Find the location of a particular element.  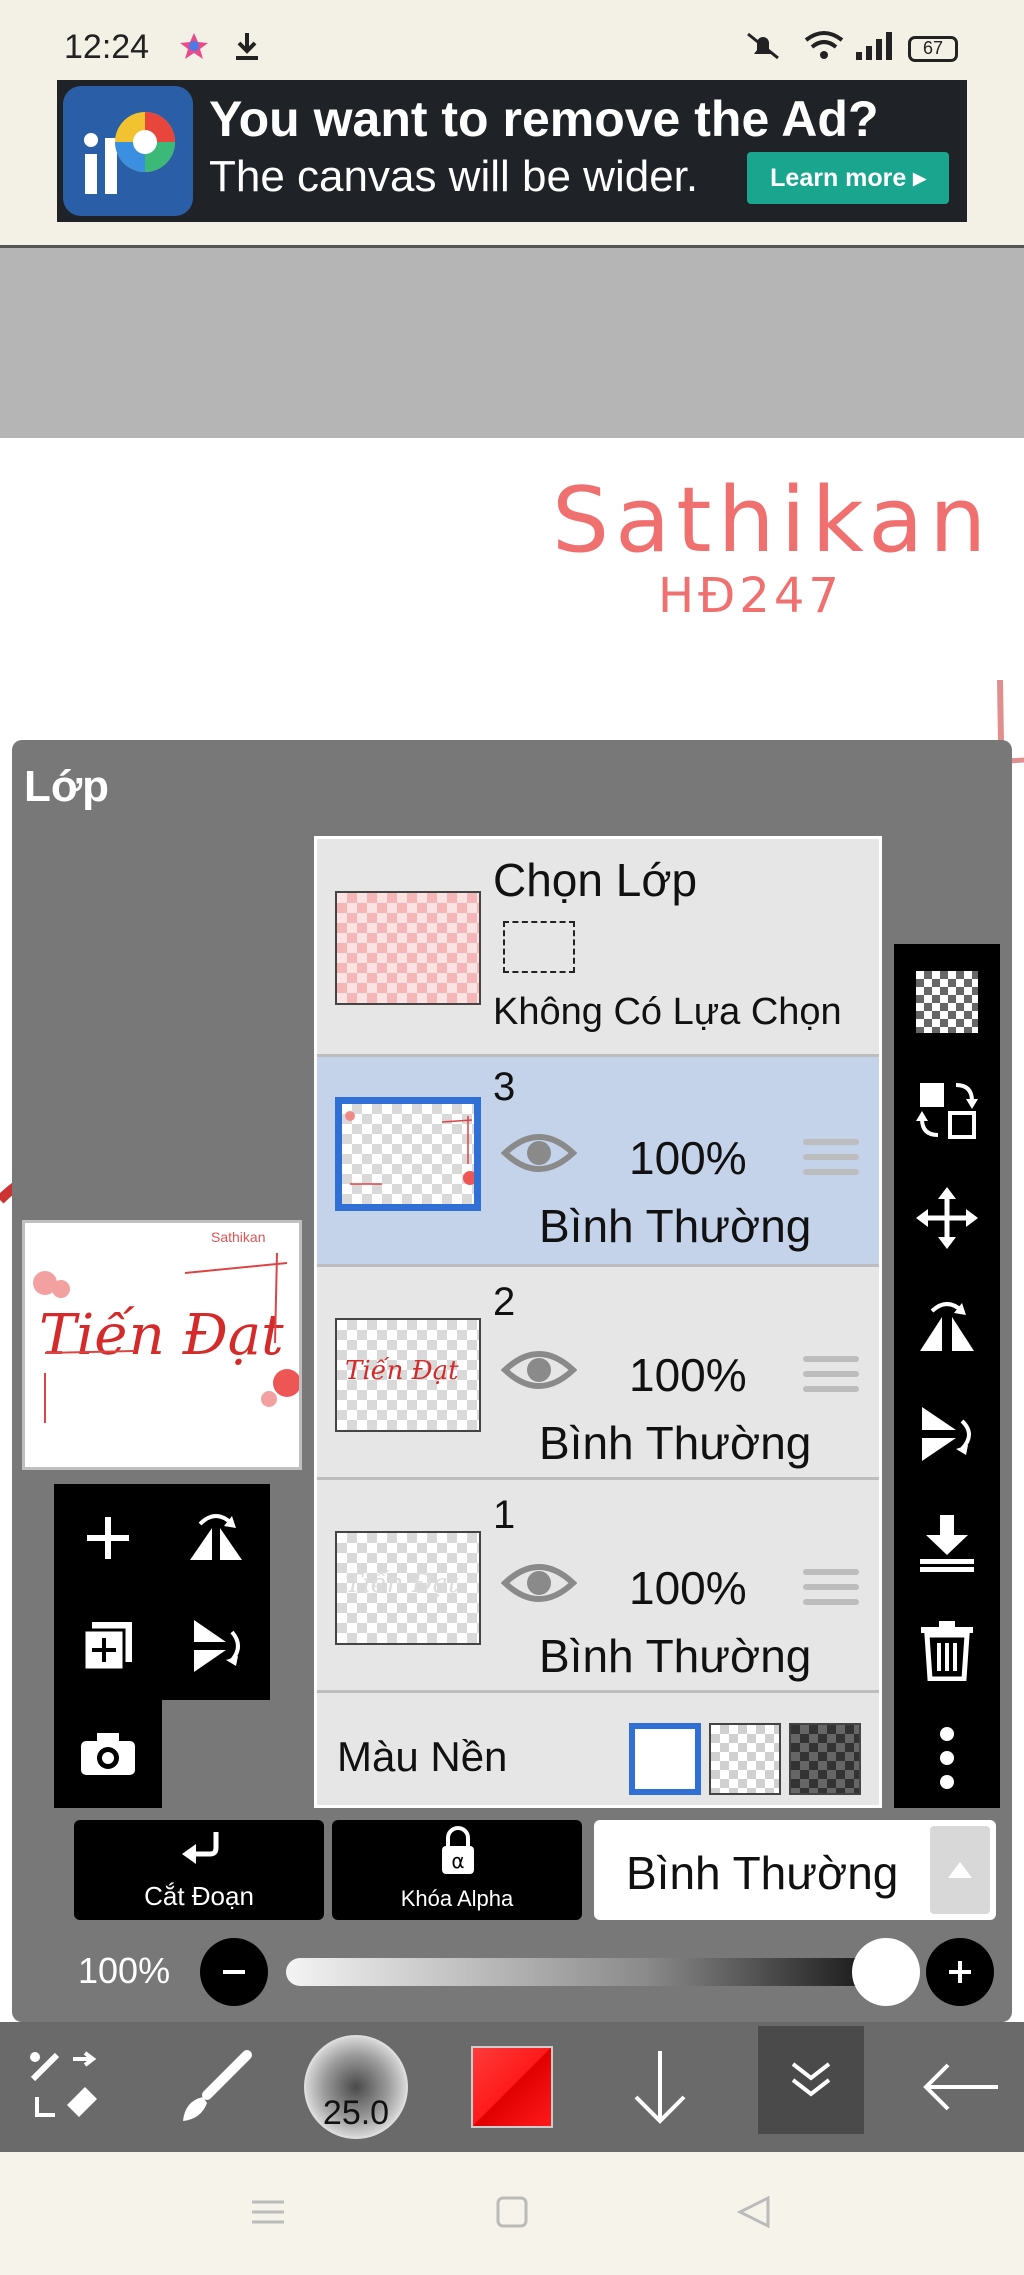

canvas-preview: Sathikan Tiến Đạt is located at coordinates (162, 1345).